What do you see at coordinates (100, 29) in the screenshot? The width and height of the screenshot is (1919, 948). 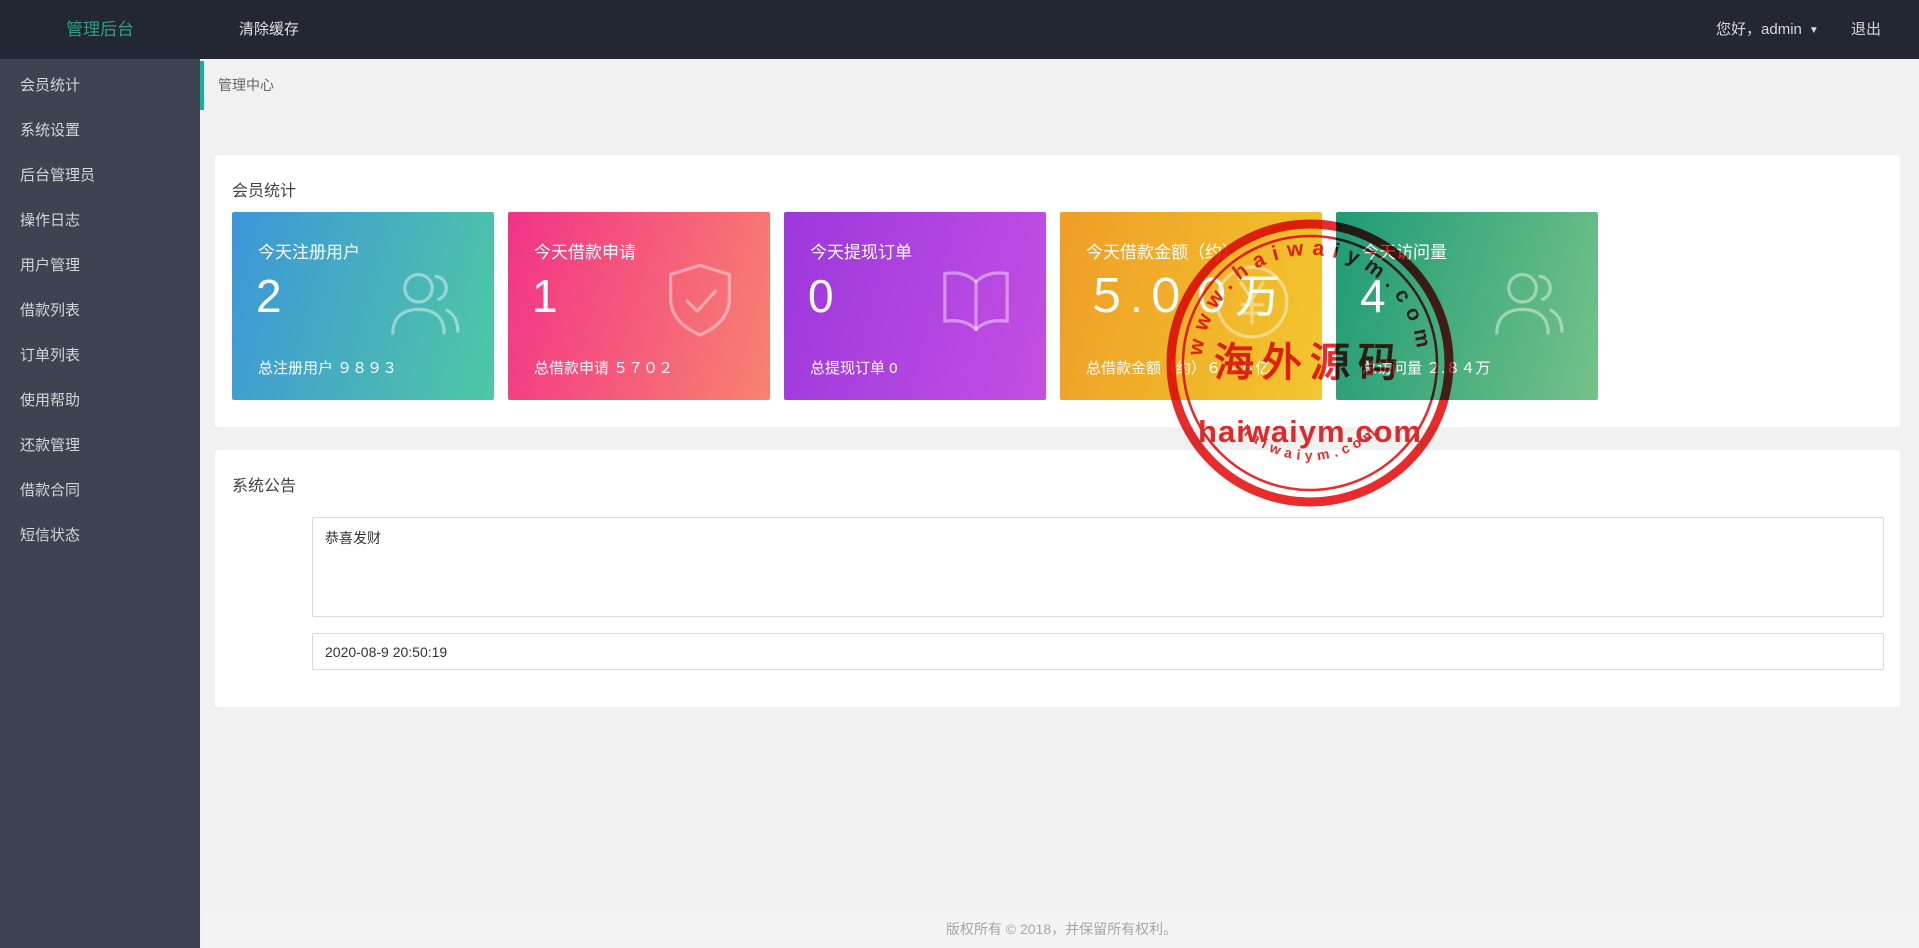 I see `brand-title: 管理后台` at bounding box center [100, 29].